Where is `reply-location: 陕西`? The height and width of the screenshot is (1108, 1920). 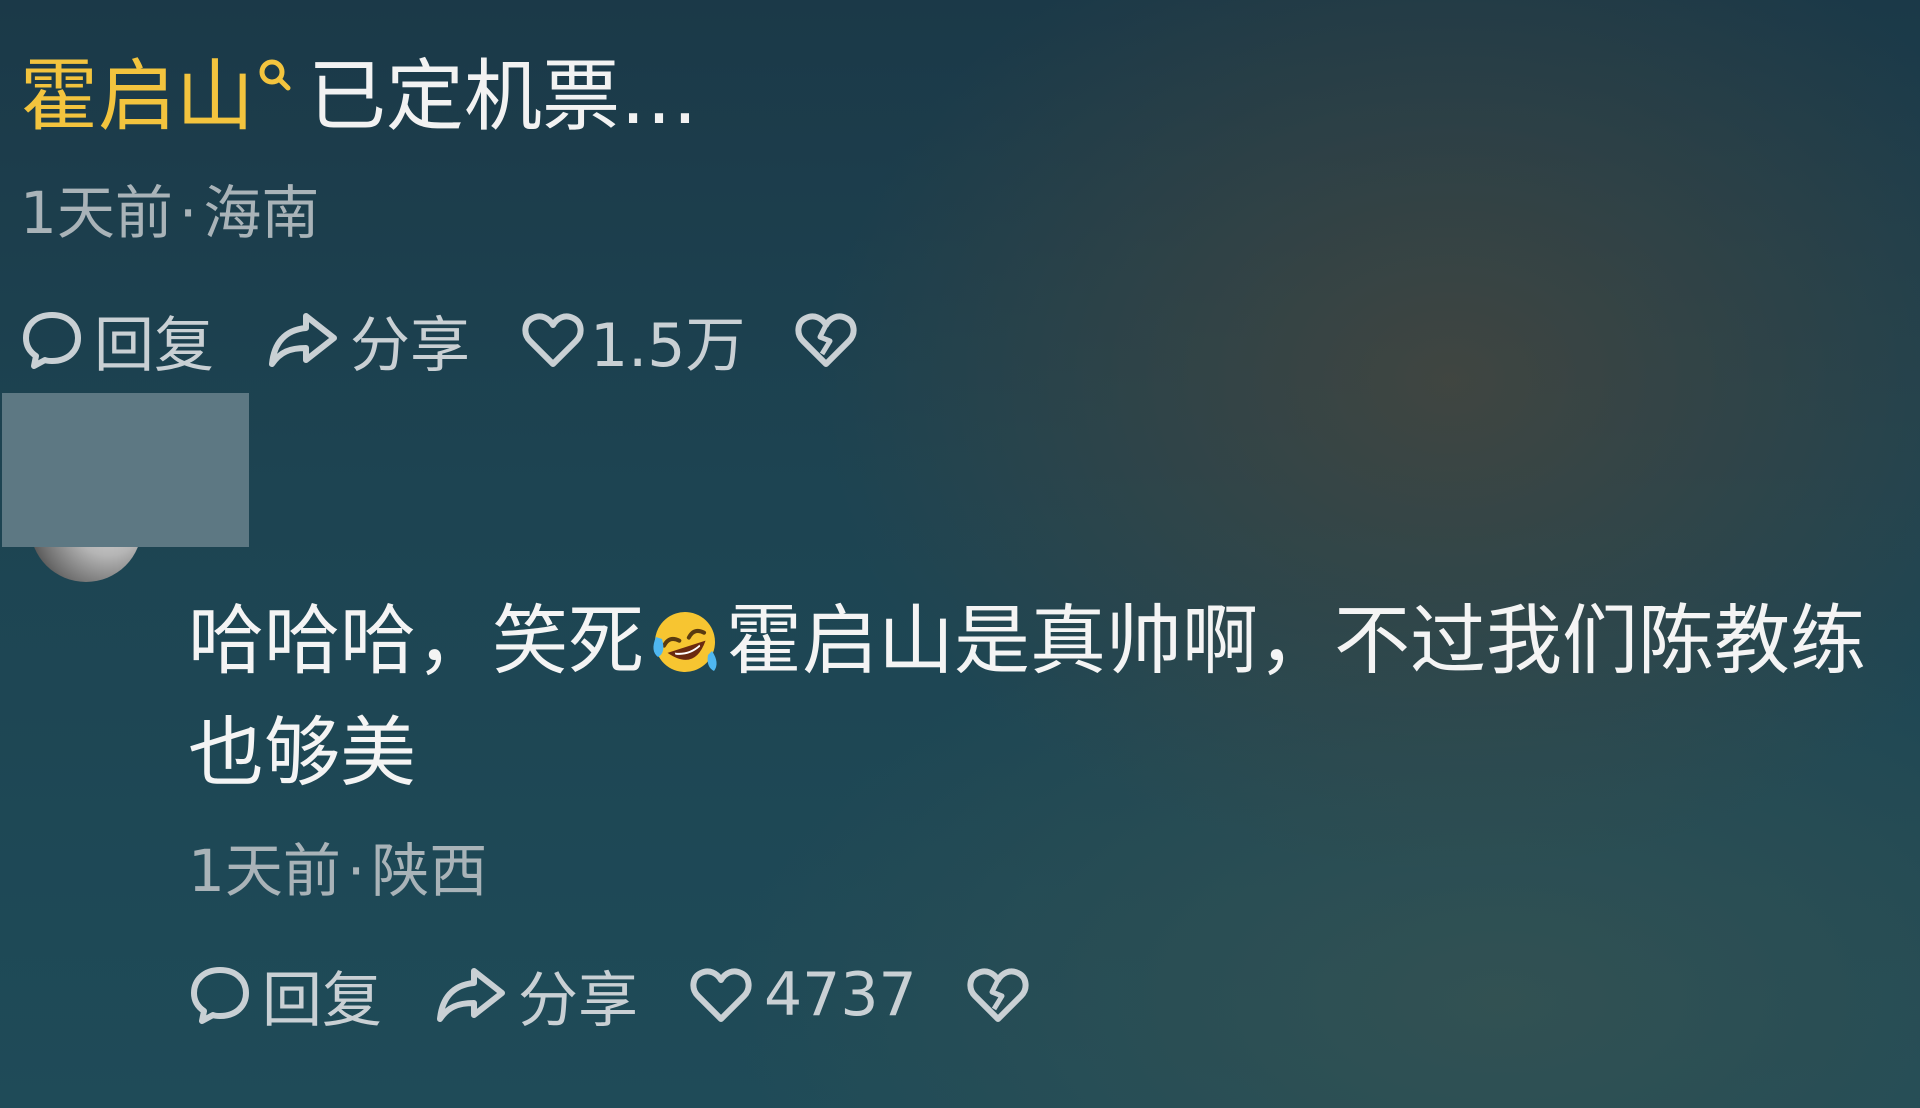 reply-location: 陕西 is located at coordinates (429, 871).